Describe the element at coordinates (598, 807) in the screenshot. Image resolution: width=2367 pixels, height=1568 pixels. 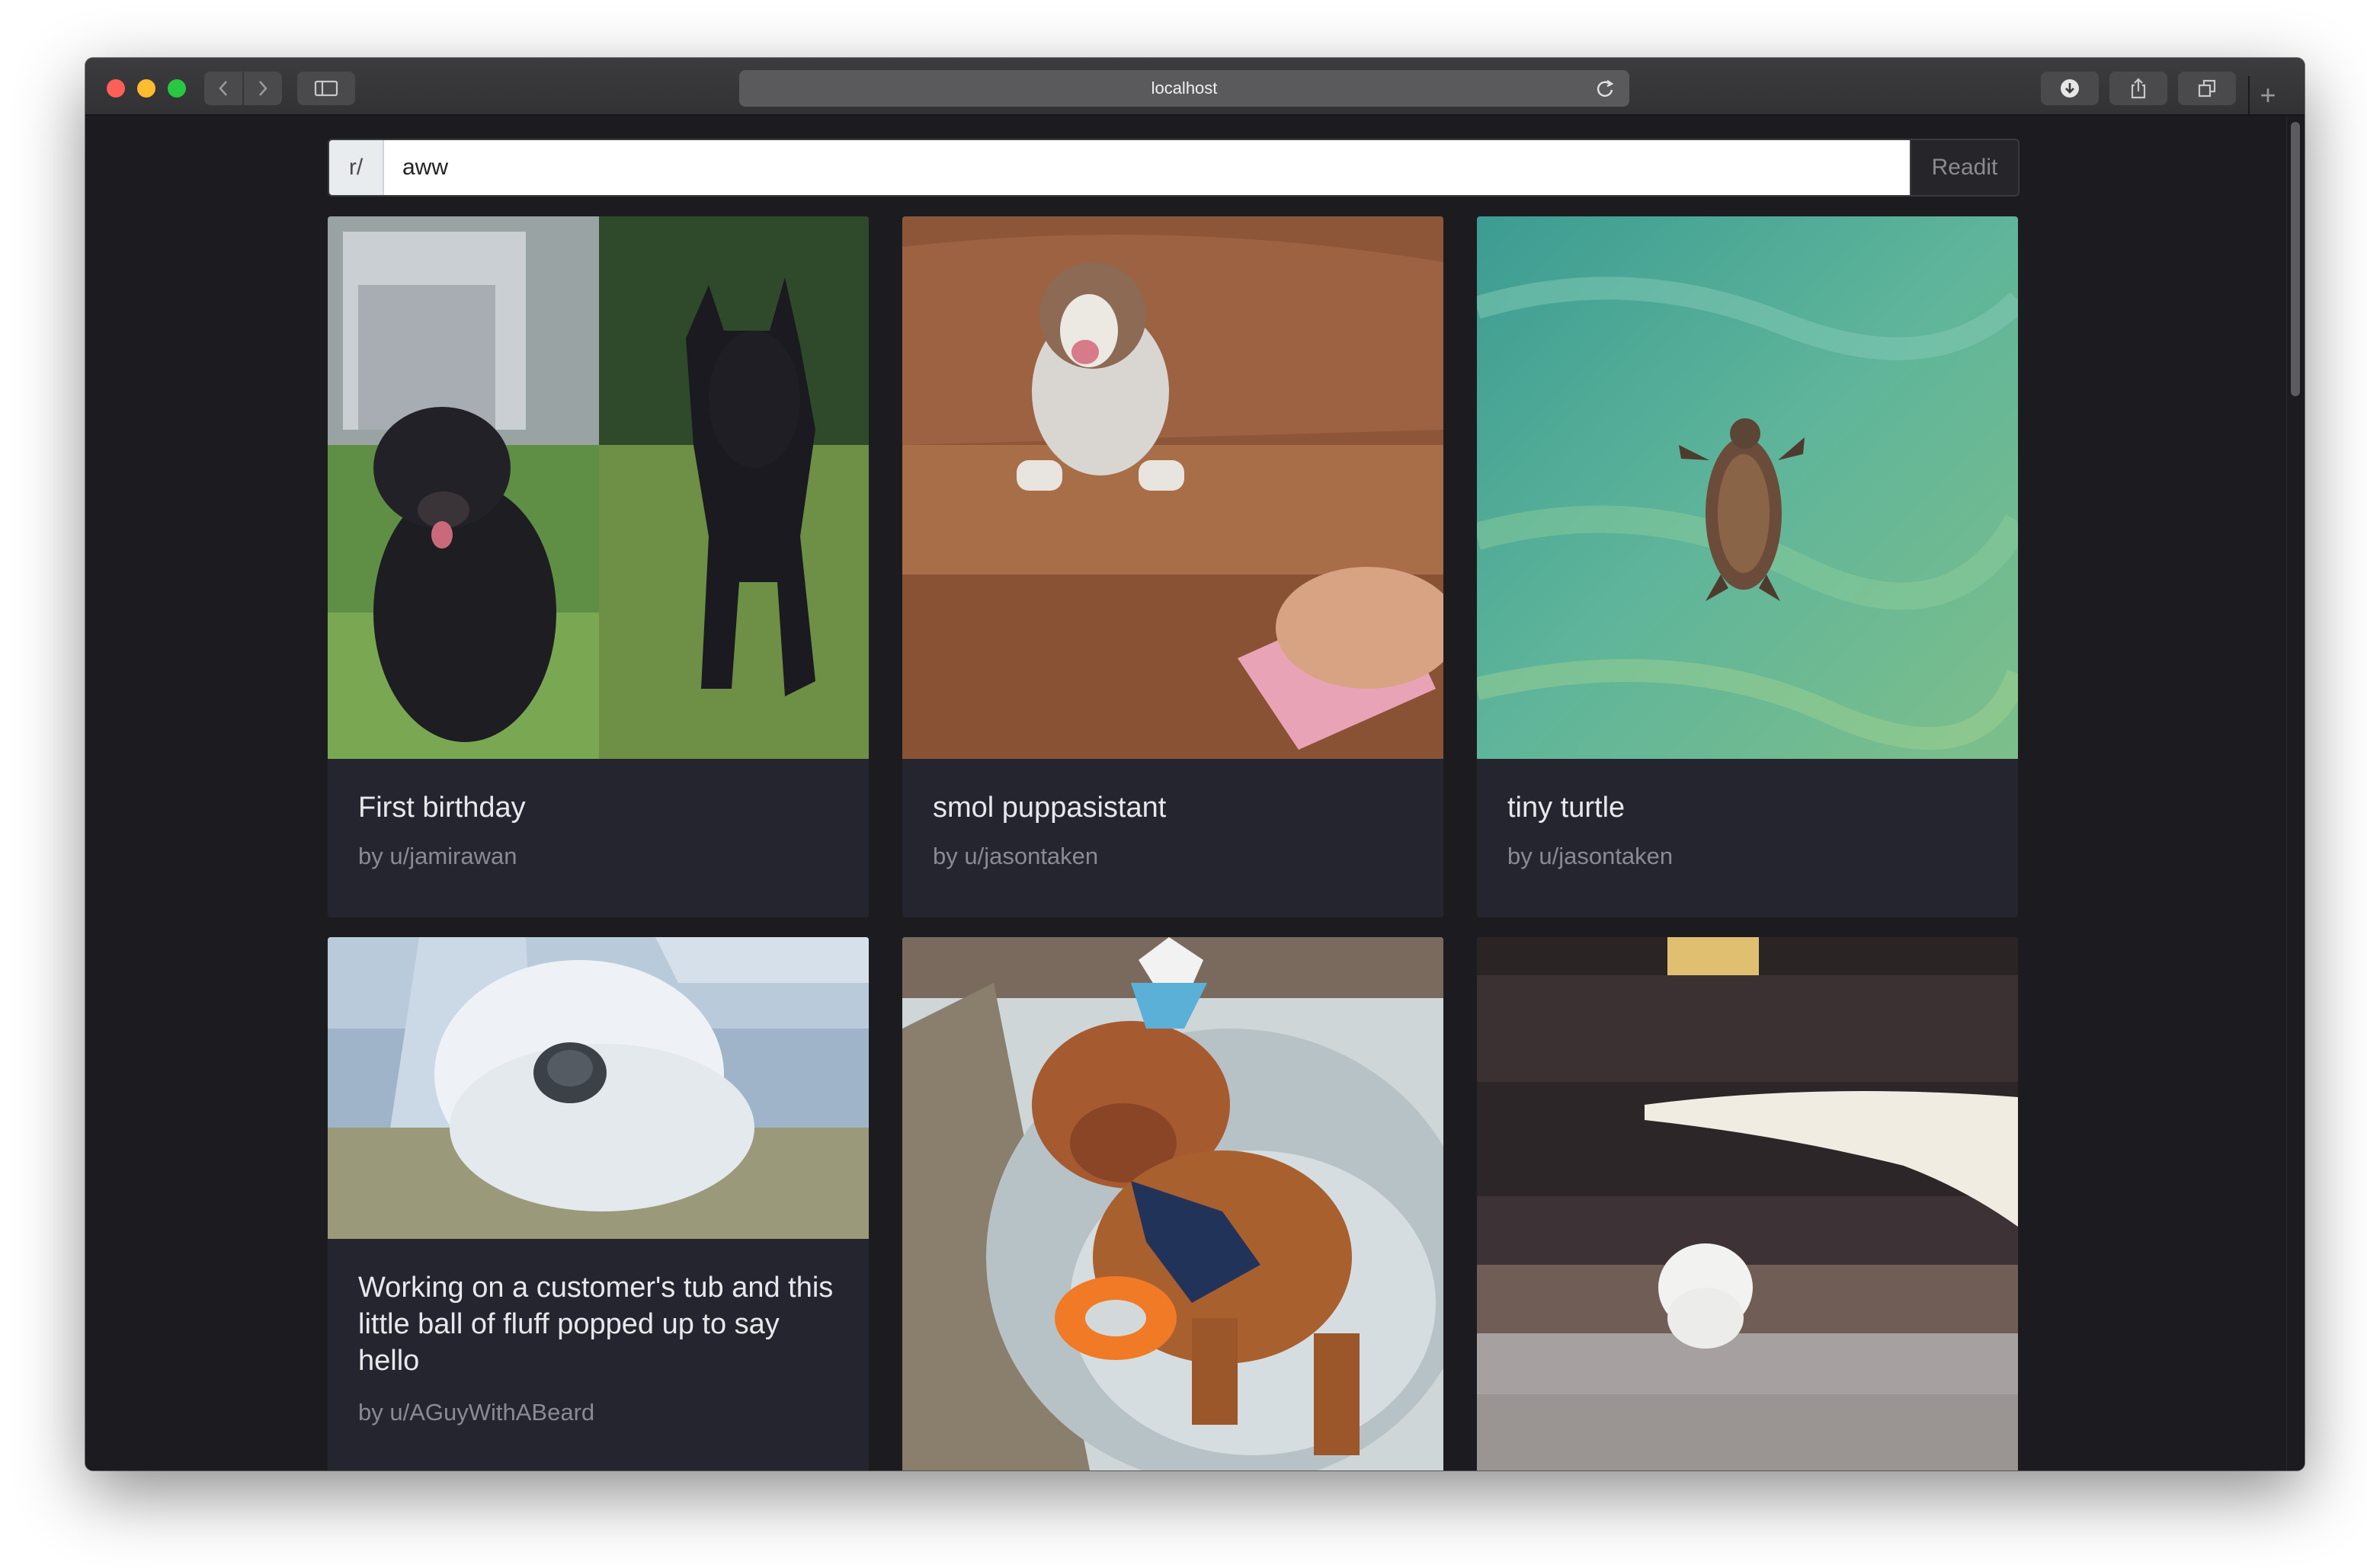
I see `post-title: First birthday` at that location.